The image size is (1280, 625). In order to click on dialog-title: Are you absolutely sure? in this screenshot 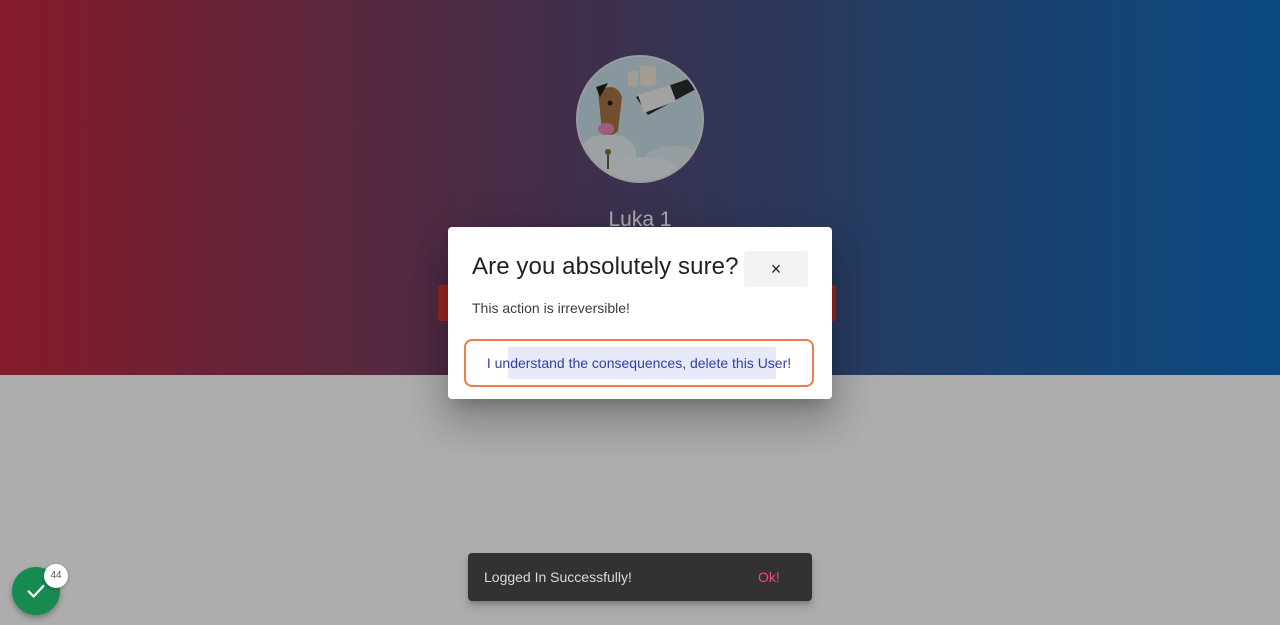, I will do `click(605, 266)`.